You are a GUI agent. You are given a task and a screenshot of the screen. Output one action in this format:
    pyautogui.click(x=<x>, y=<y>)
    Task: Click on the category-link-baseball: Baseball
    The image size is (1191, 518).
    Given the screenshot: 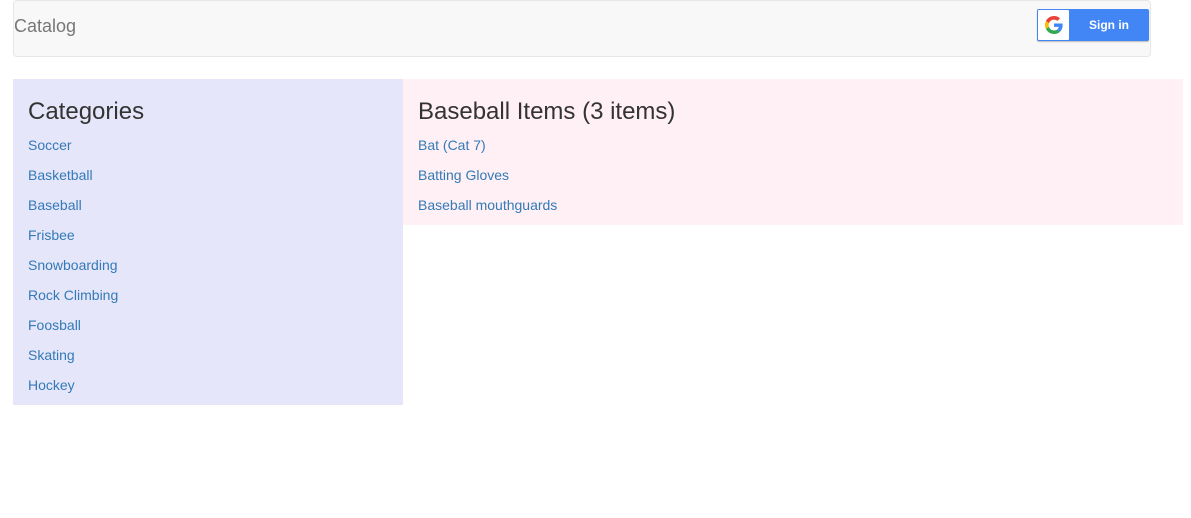 What is the action you would take?
    pyautogui.click(x=55, y=205)
    